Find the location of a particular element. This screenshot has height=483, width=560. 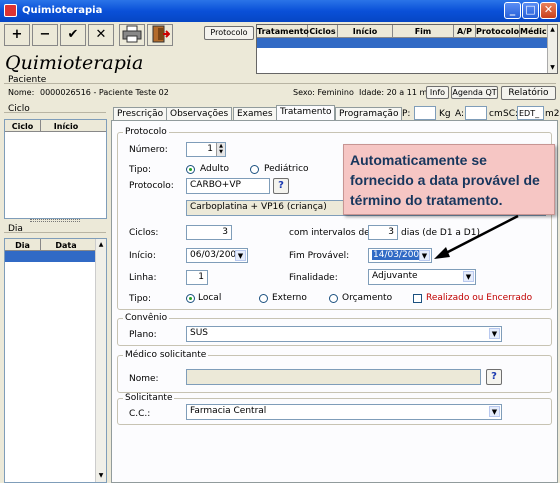

numero-label: Número: is located at coordinates (148, 150).